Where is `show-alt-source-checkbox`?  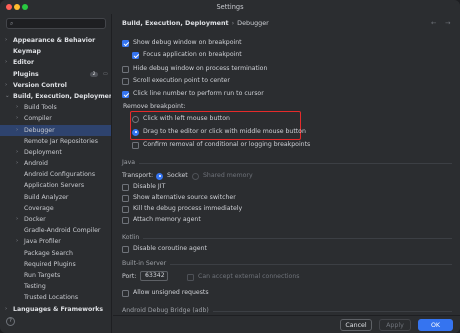
show-alt-source-checkbox is located at coordinates (125, 198).